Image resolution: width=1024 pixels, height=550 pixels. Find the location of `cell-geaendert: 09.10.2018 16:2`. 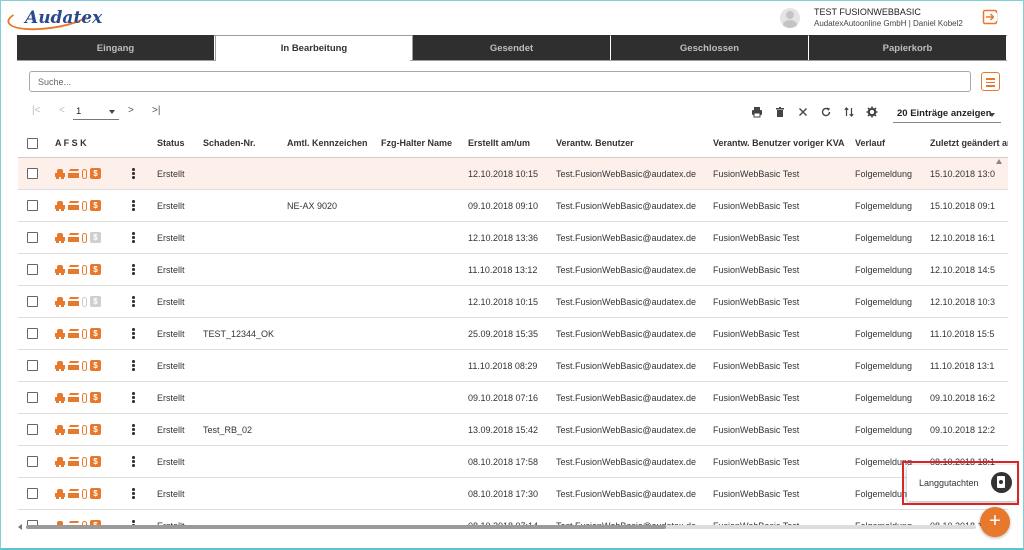

cell-geaendert: 09.10.2018 16:2 is located at coordinates (963, 398).